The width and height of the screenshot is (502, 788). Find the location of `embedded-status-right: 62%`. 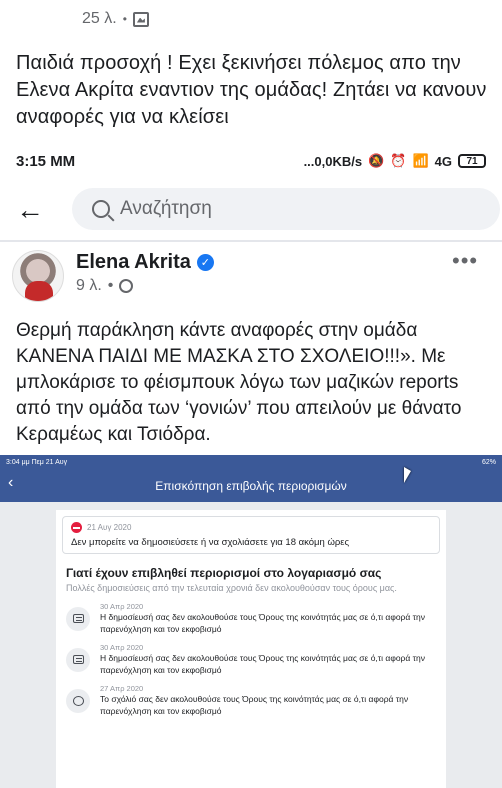

embedded-status-right: 62% is located at coordinates (488, 462).